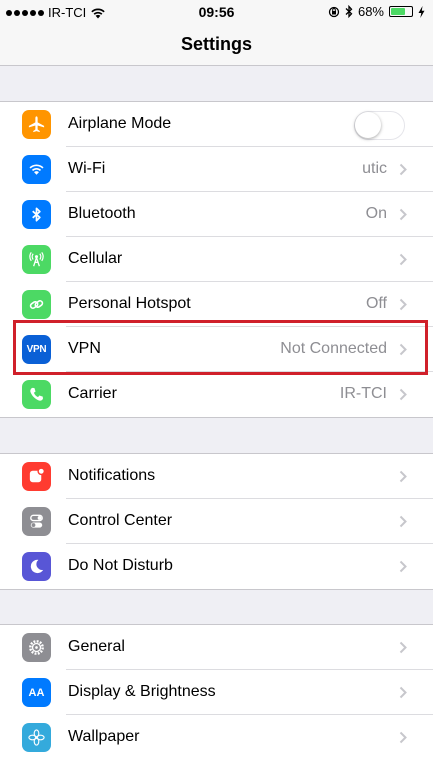 The image size is (433, 760). Describe the element at coordinates (216, 394) in the screenshot. I see `row-carrier: Carrier IR-TCI` at that location.